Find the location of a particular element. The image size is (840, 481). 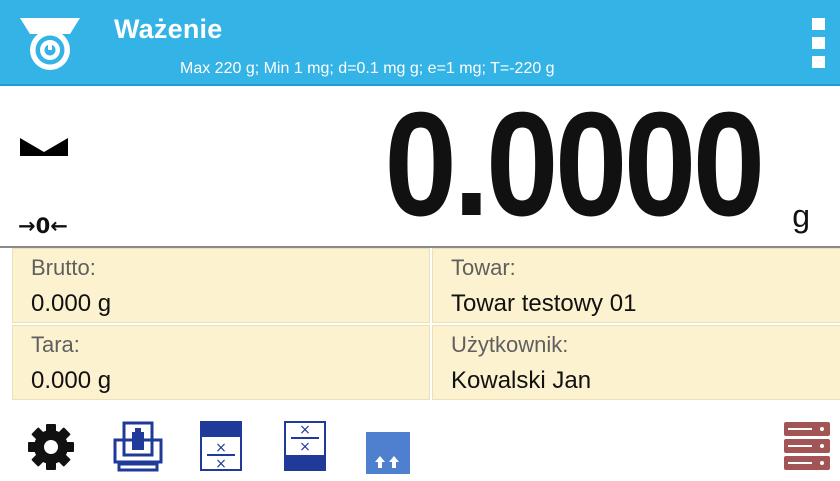

settings-gear-icon is located at coordinates (51, 446).